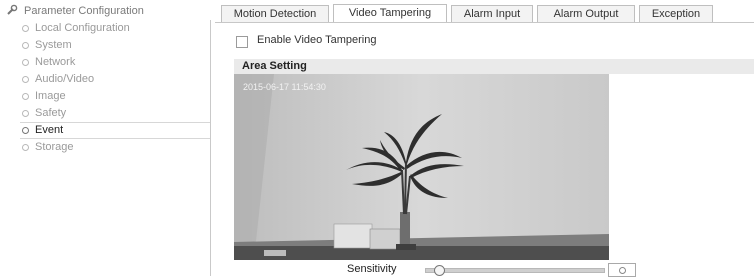 This screenshot has width=754, height=278. What do you see at coordinates (82, 28) in the screenshot?
I see `sidebar-item-label: Local Configuration` at bounding box center [82, 28].